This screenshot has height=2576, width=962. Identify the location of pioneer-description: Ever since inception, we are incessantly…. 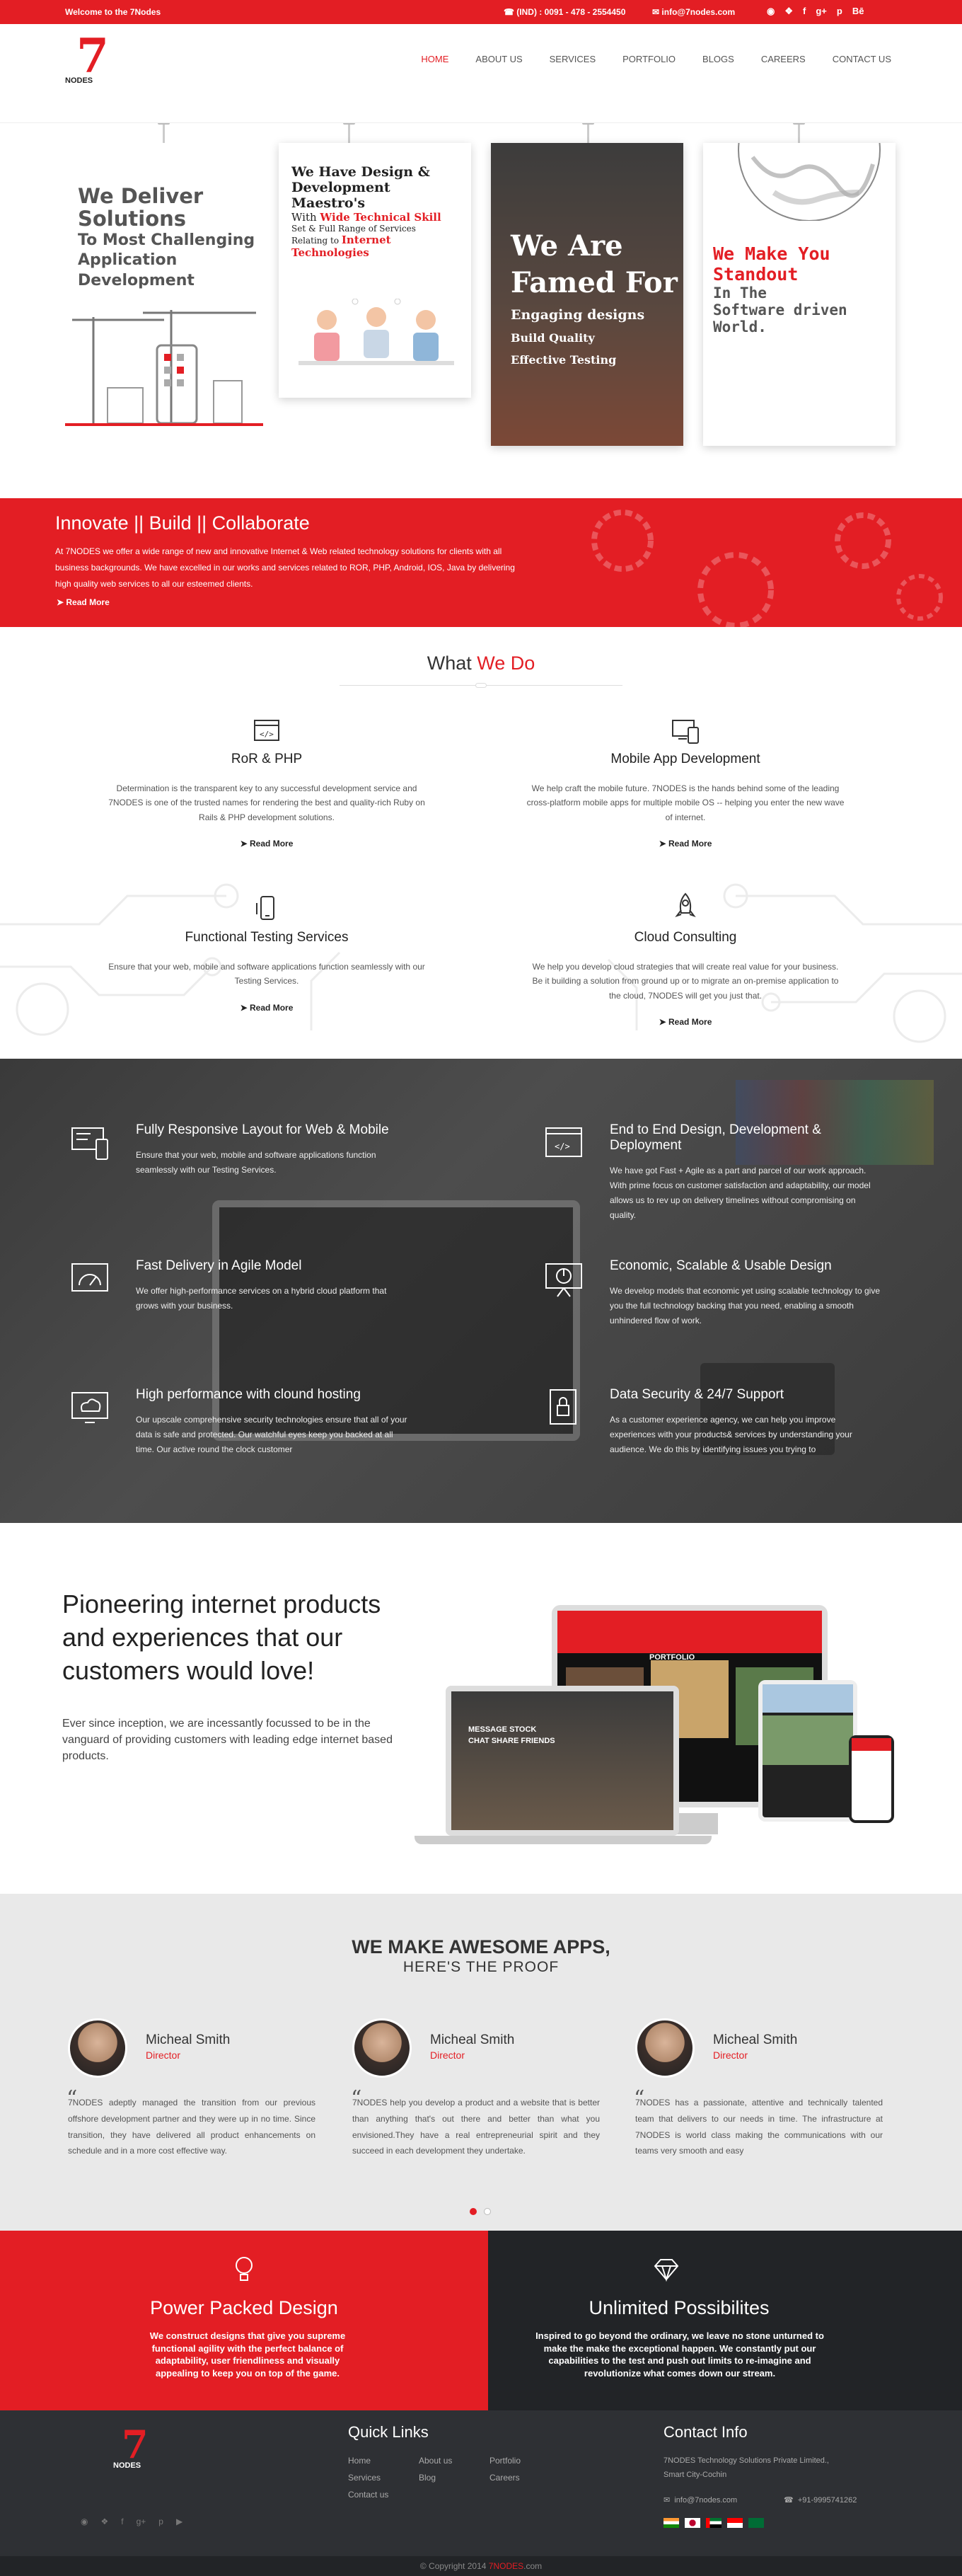
(227, 1740).